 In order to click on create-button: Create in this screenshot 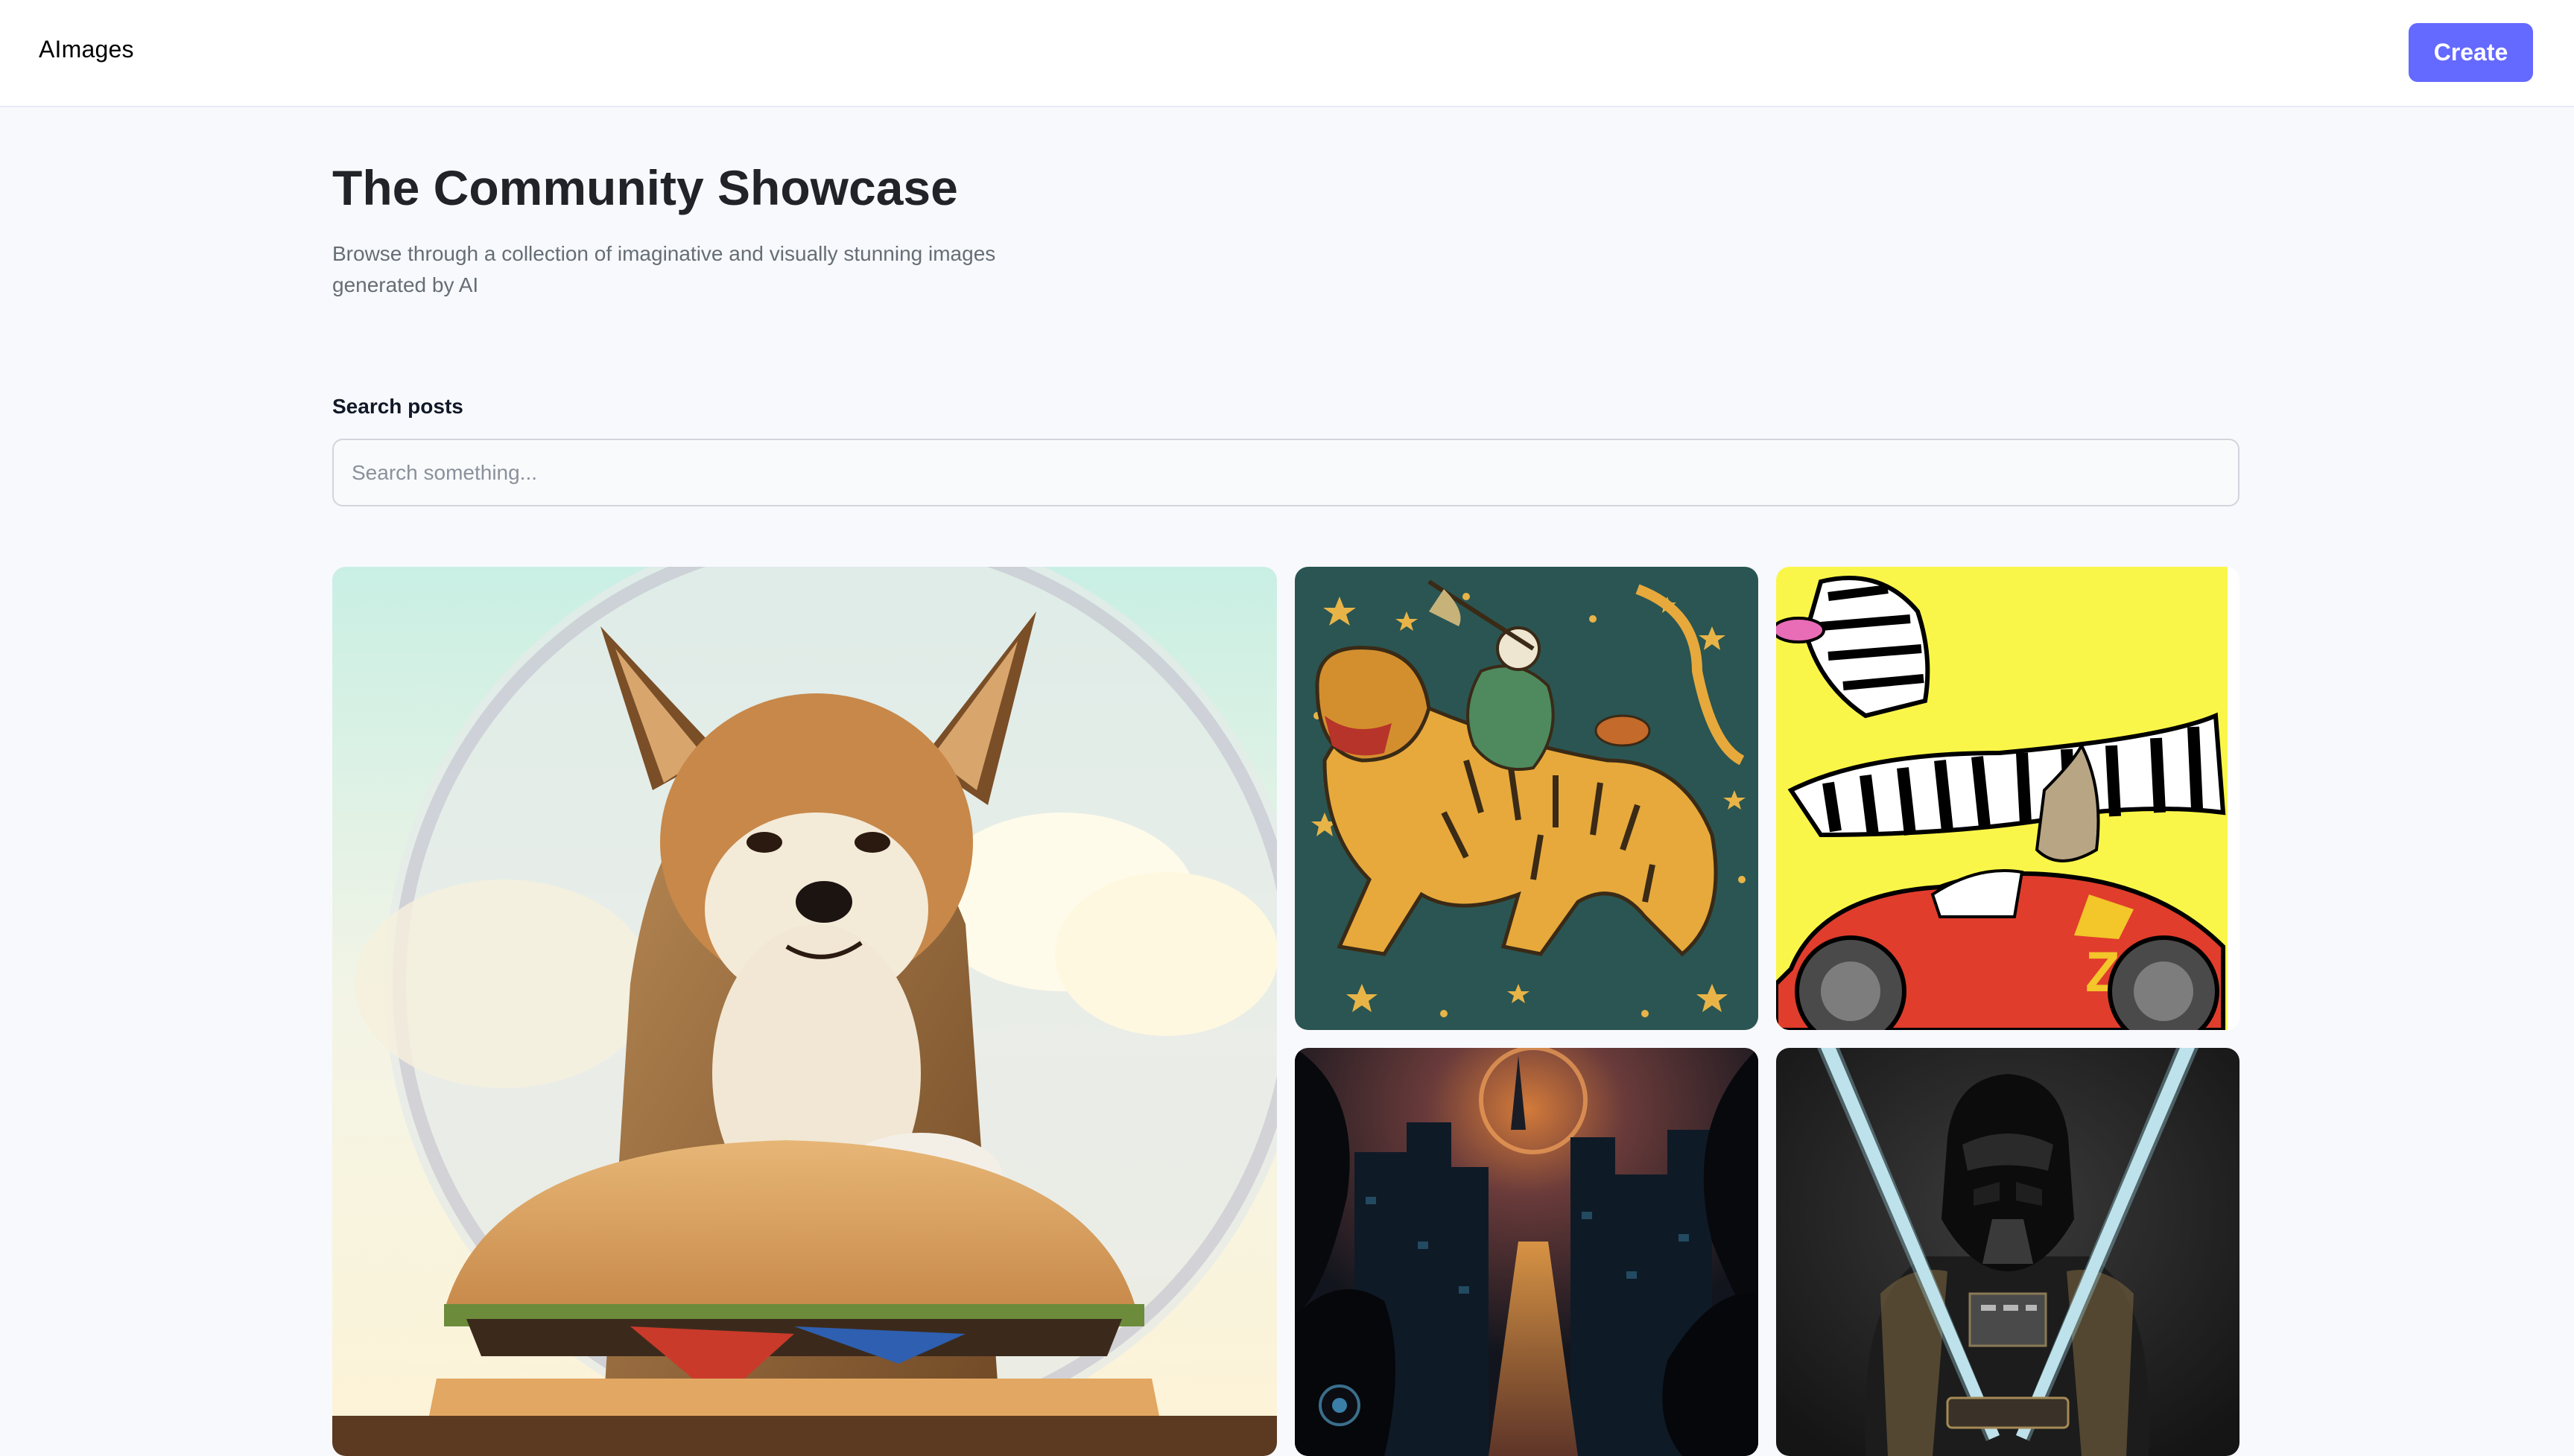, I will do `click(2471, 52)`.